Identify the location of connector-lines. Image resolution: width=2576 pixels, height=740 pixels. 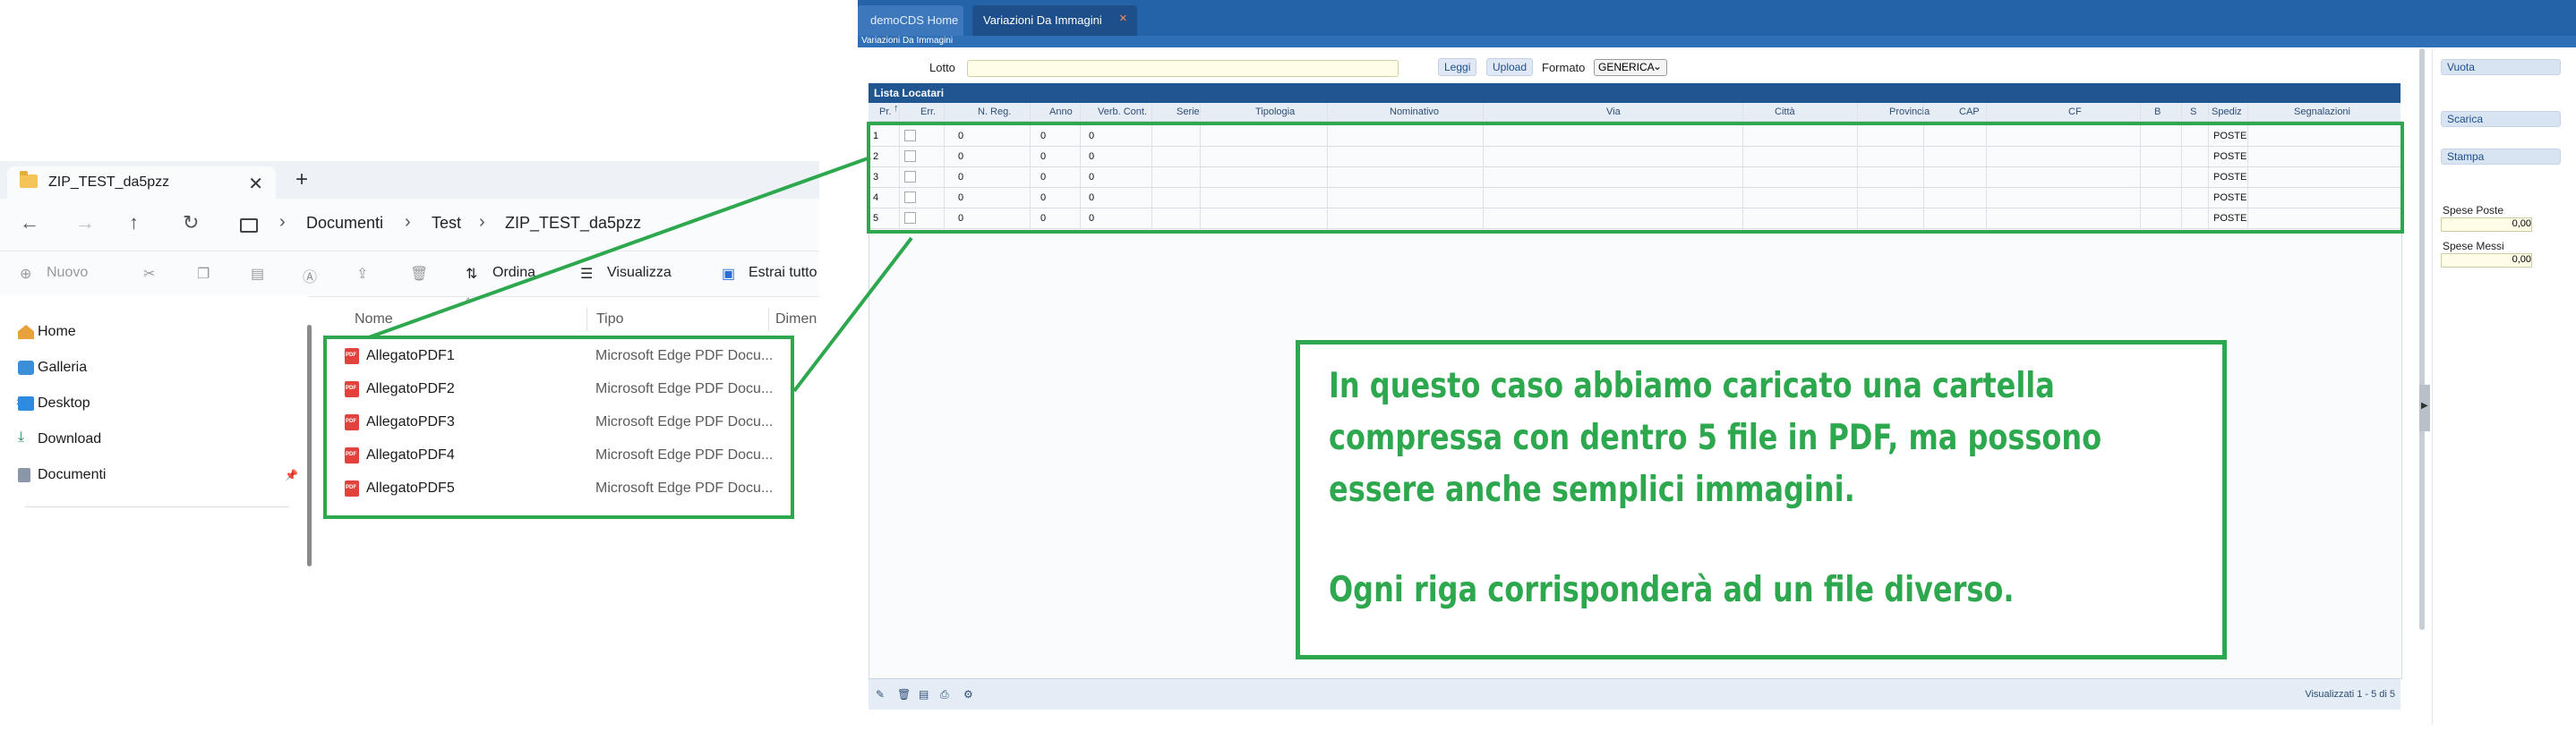
(640, 274).